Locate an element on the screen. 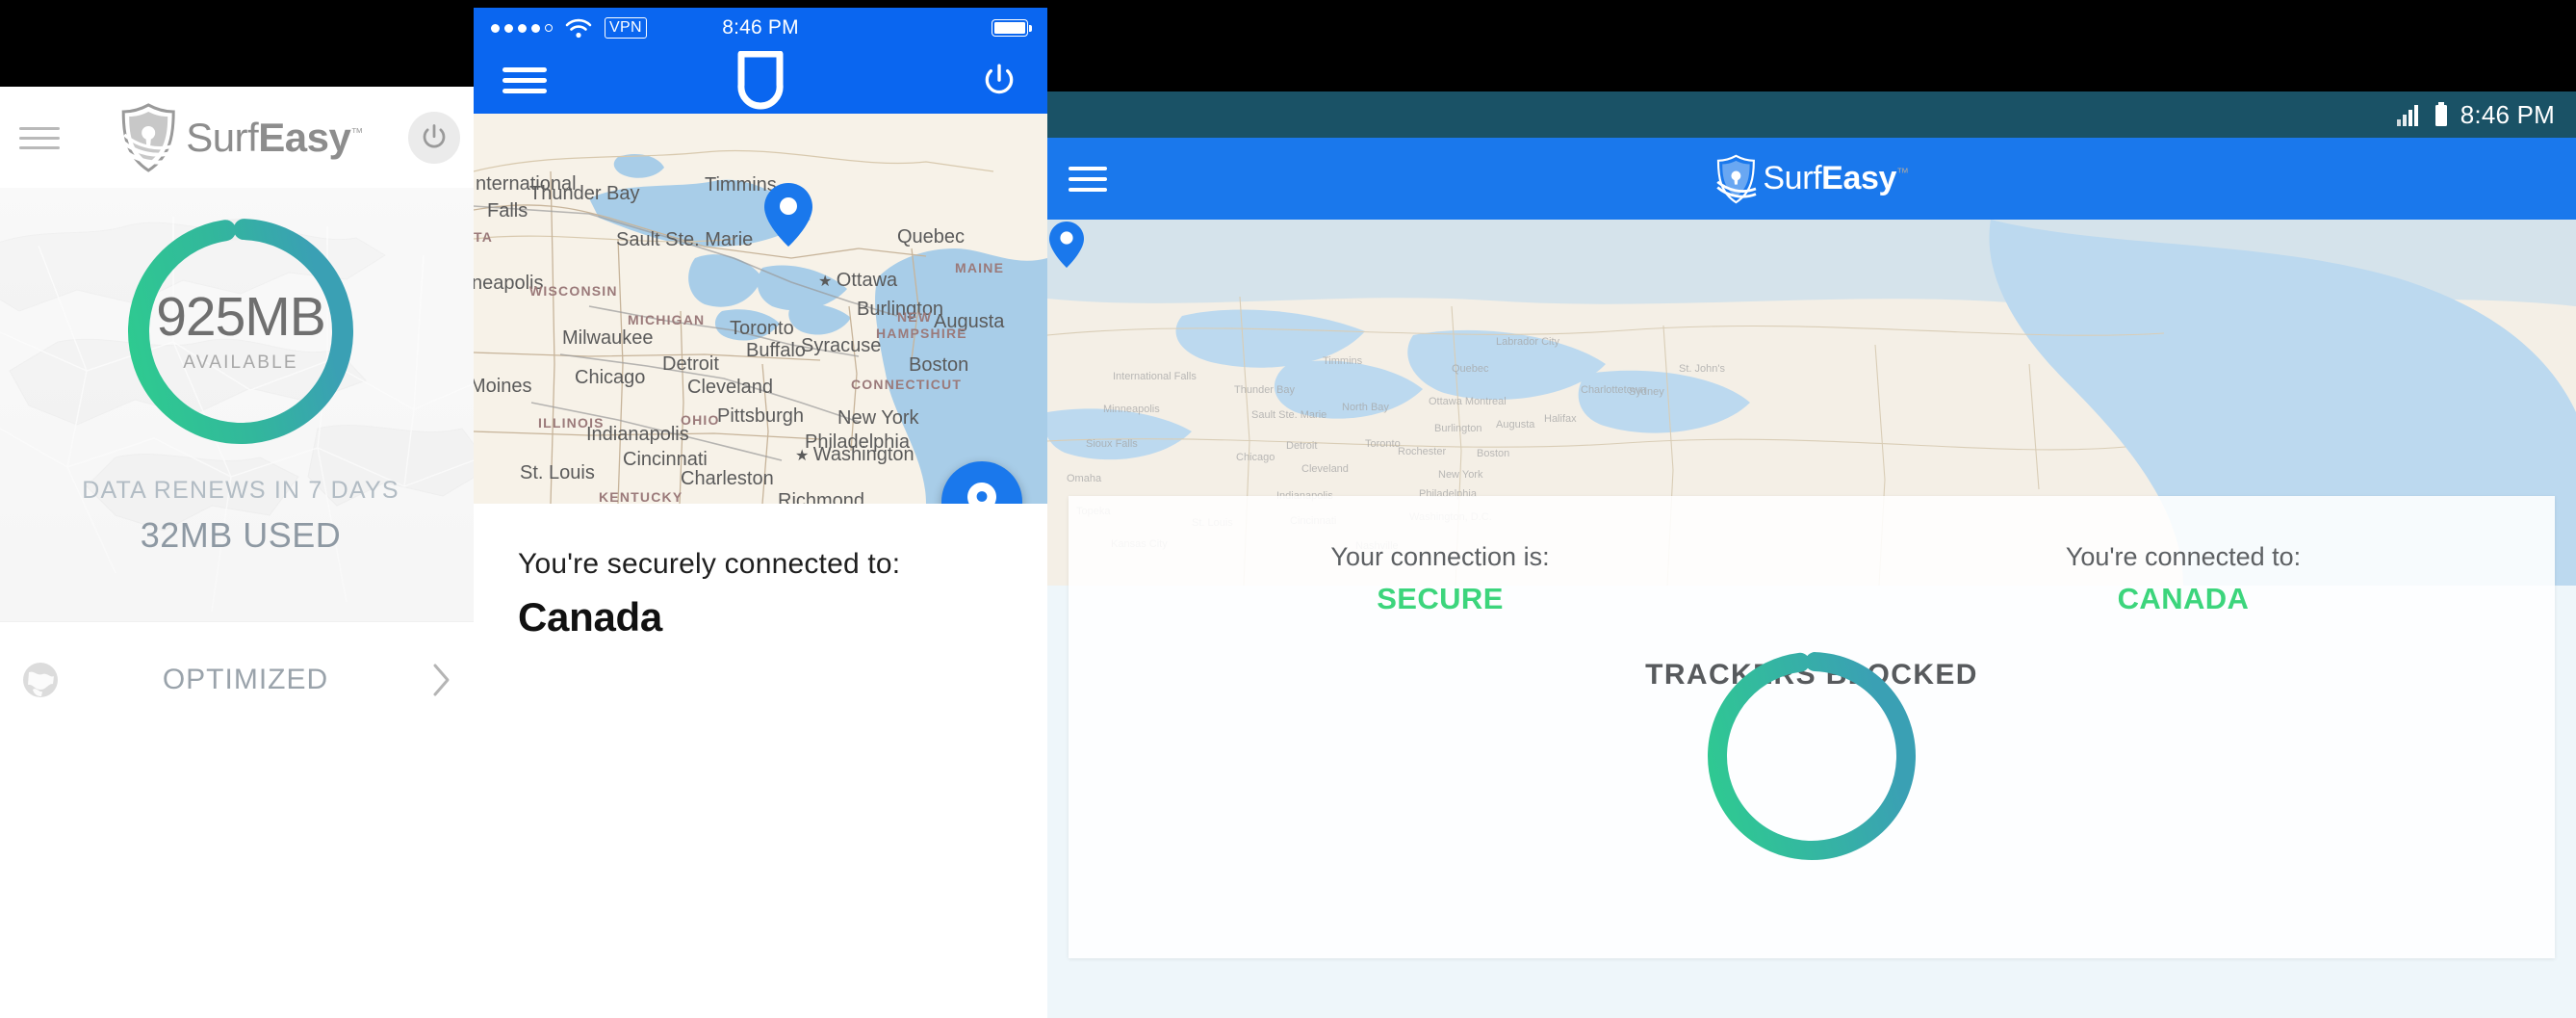 Image resolution: width=2576 pixels, height=1018 pixels. svg-text: Rochester is located at coordinates (1422, 452).